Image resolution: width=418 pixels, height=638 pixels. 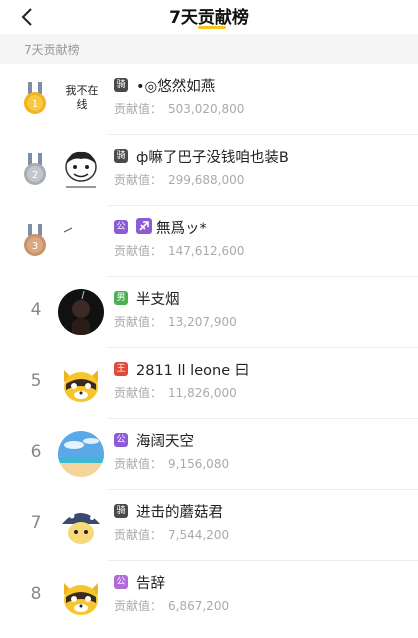 I want to click on beach-sky-avatar-icon, so click(x=81, y=454).